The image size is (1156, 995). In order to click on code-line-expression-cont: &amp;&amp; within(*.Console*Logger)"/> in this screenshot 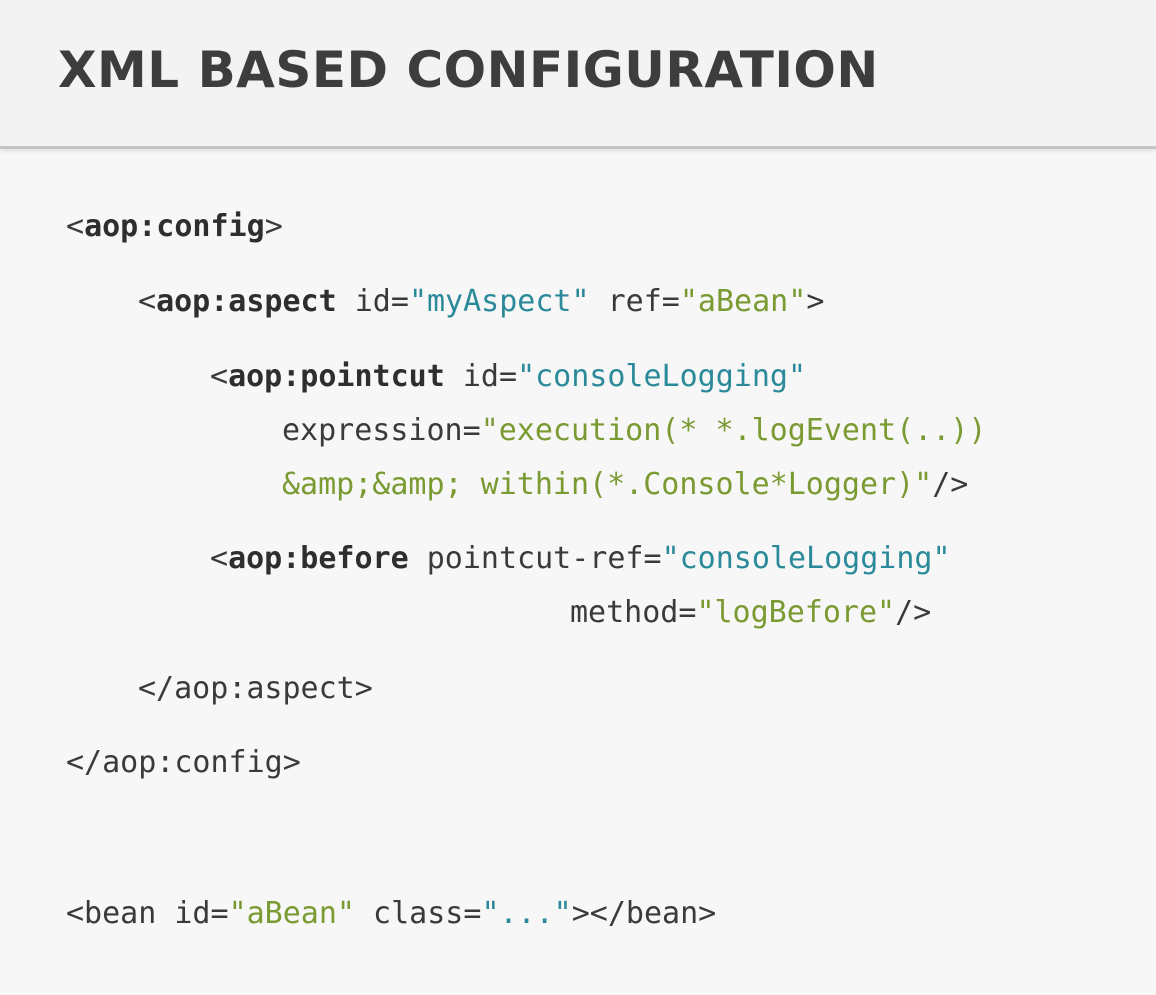, I will do `click(625, 485)`.